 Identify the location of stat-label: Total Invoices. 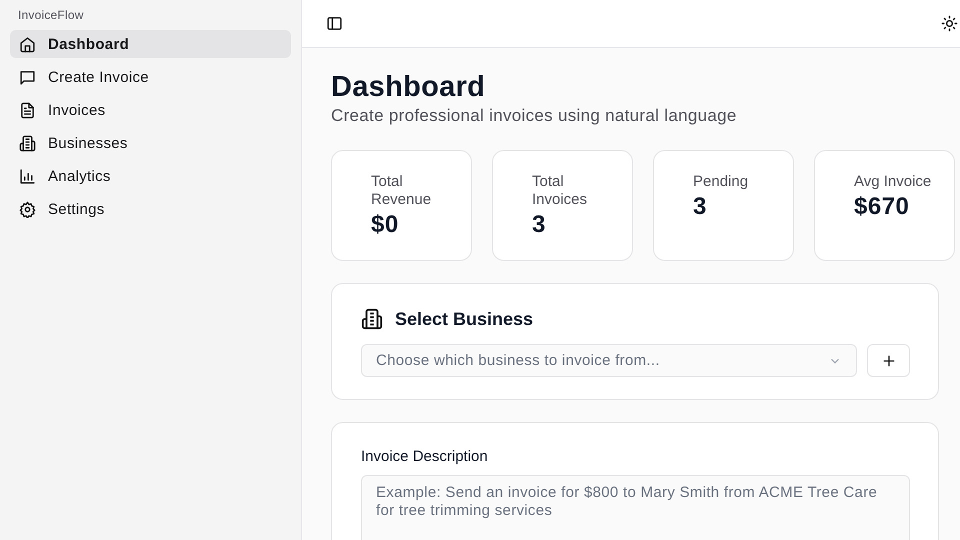
(560, 191).